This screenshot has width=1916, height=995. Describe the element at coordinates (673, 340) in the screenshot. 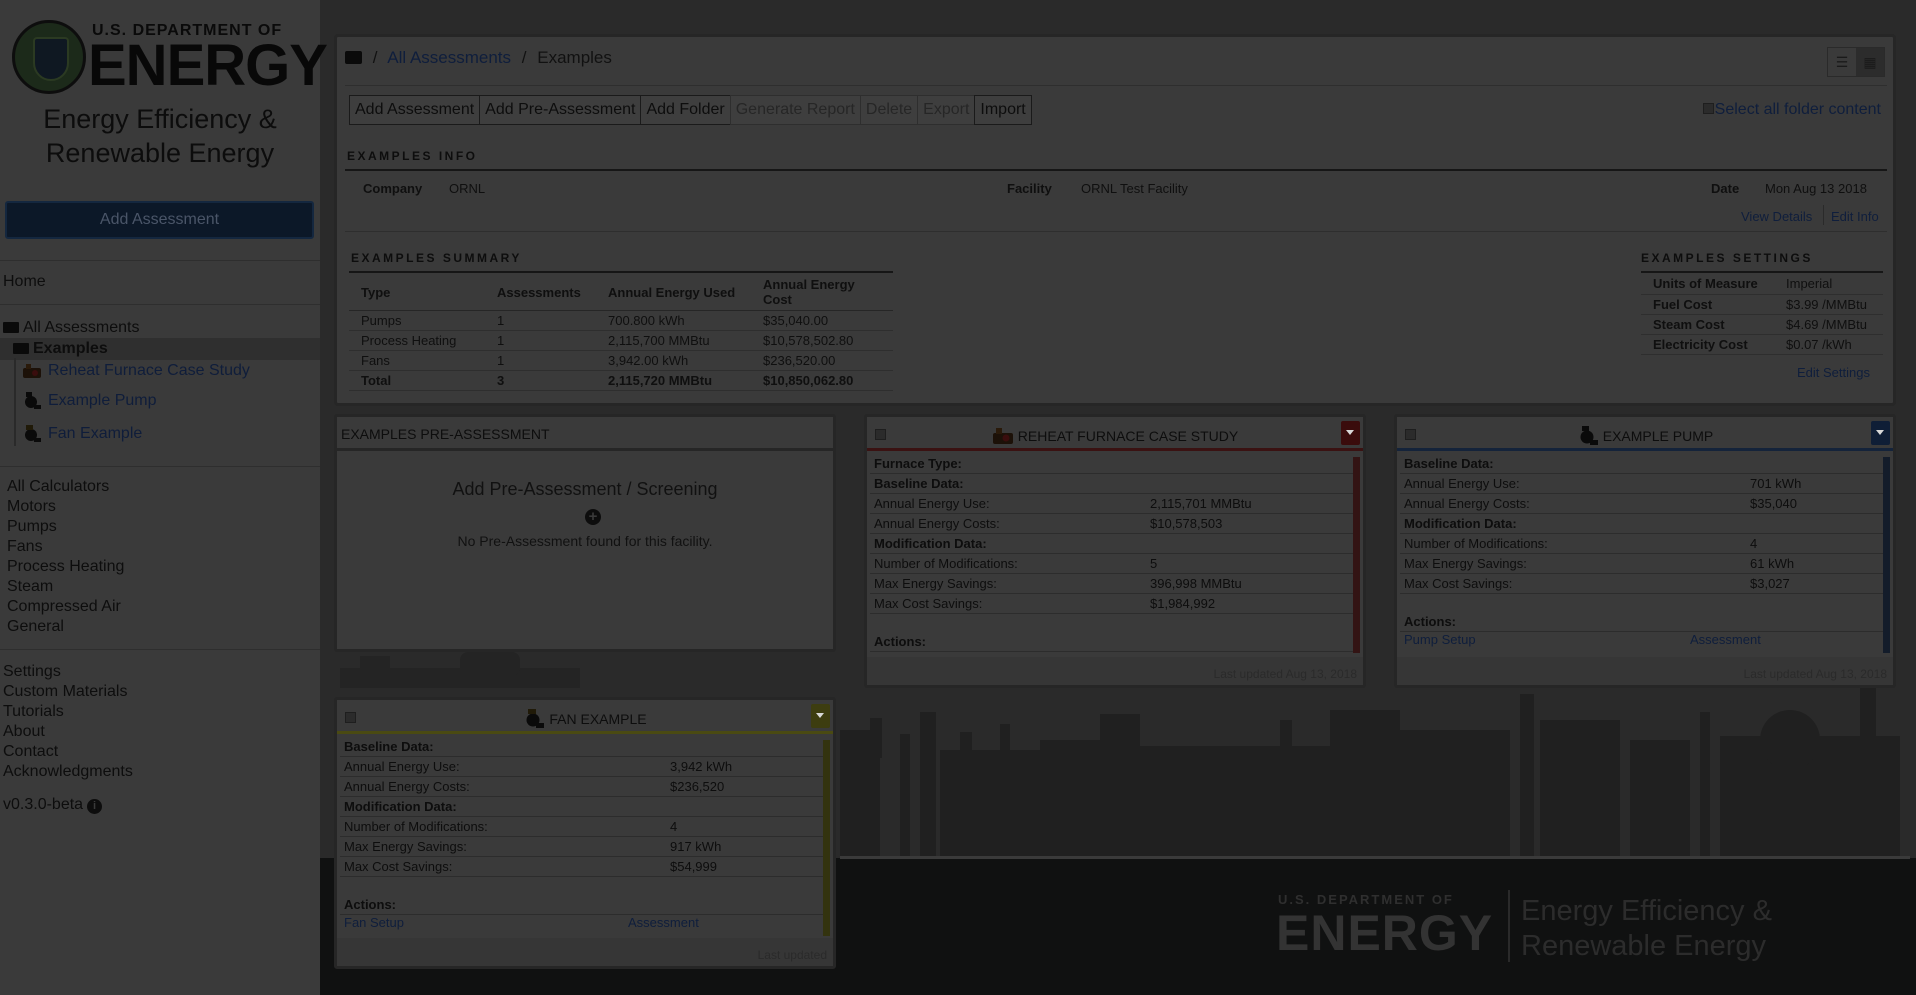

I see `table-cell: 2,115,700 MMBtu` at that location.